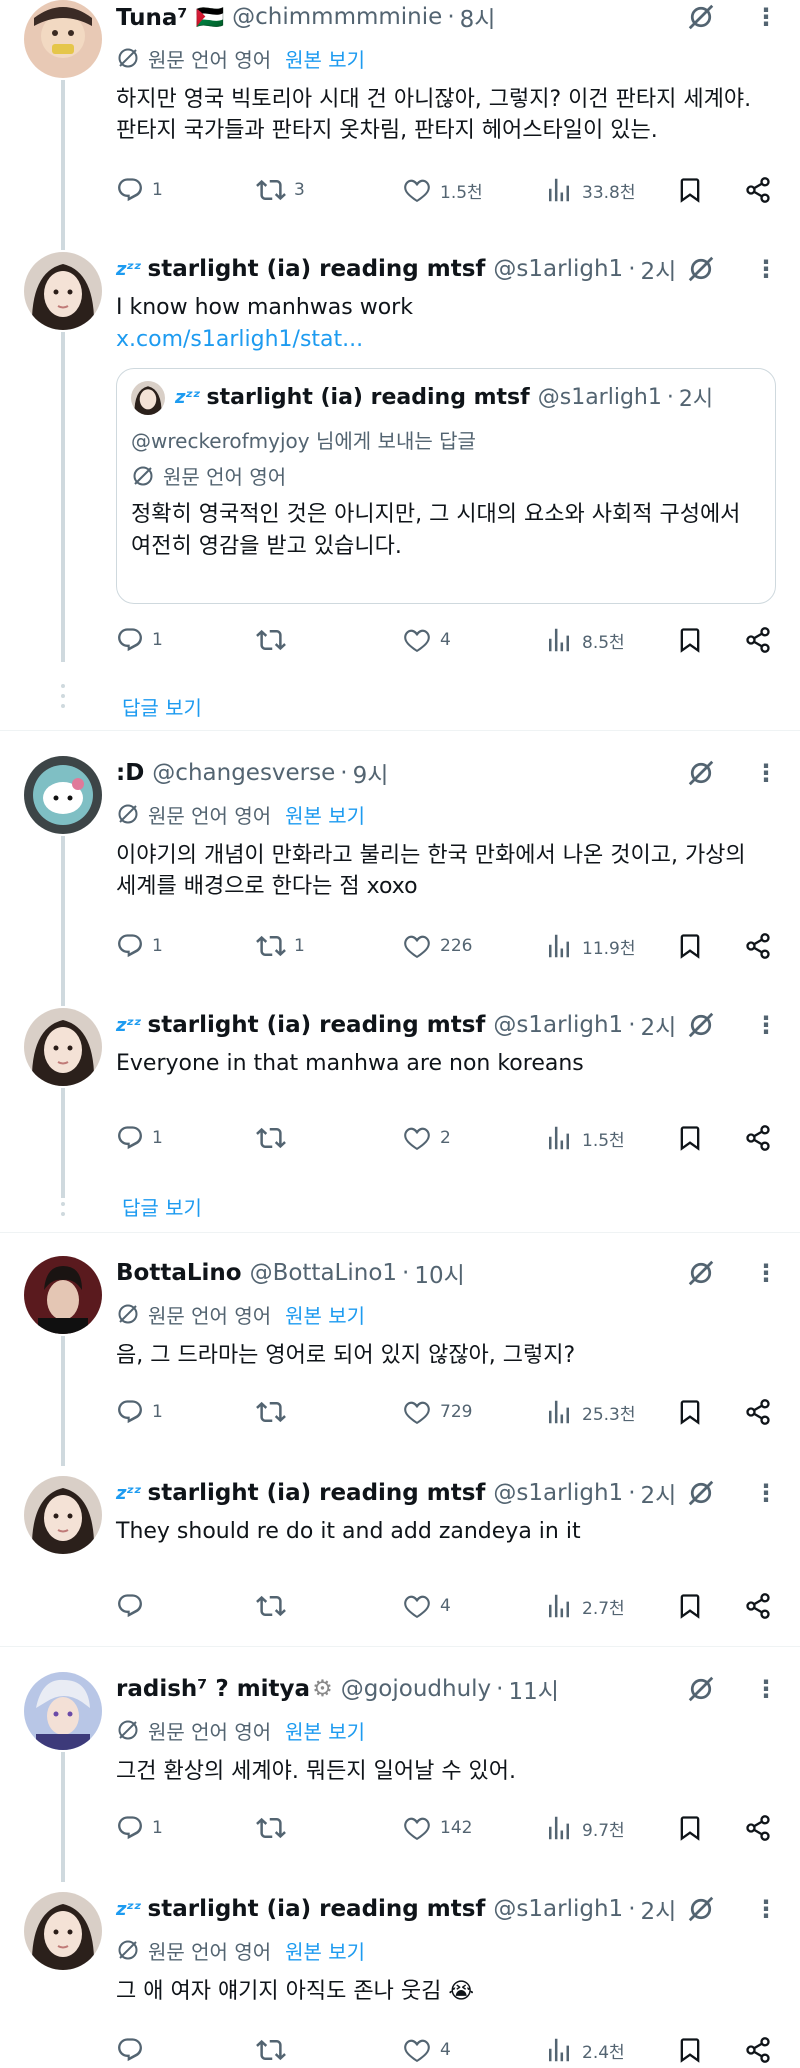  I want to click on views-button: 2.7천, so click(584, 1606).